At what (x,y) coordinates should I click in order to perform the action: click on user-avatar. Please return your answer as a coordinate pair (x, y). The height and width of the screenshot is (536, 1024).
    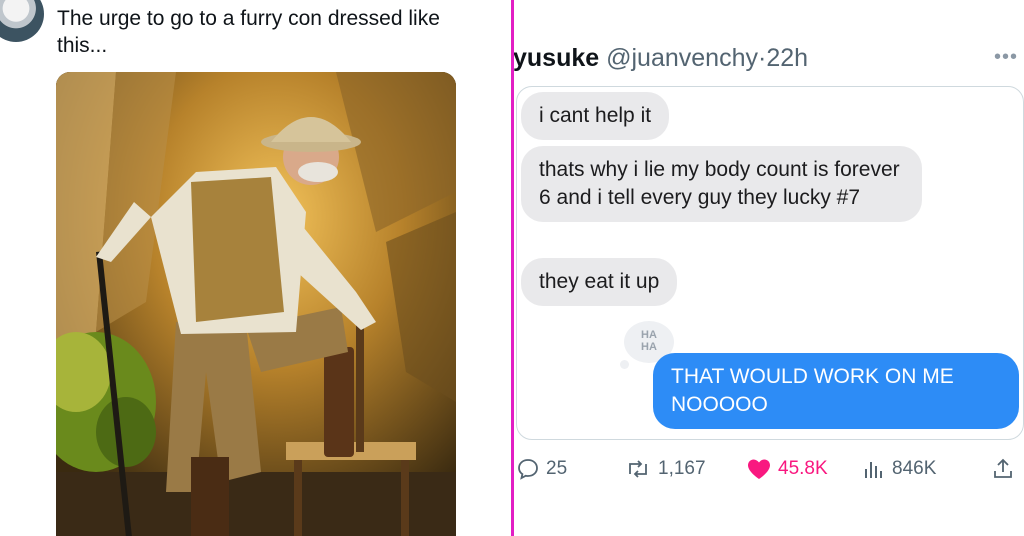
    Looking at the image, I should click on (22, 21).